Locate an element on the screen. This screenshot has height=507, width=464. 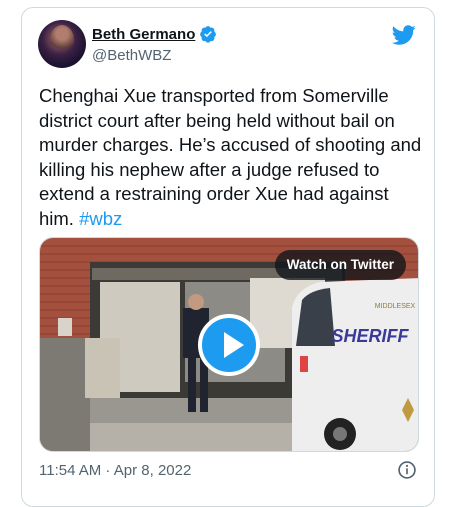
van-lettering: SHERIFF is located at coordinates (370, 336).